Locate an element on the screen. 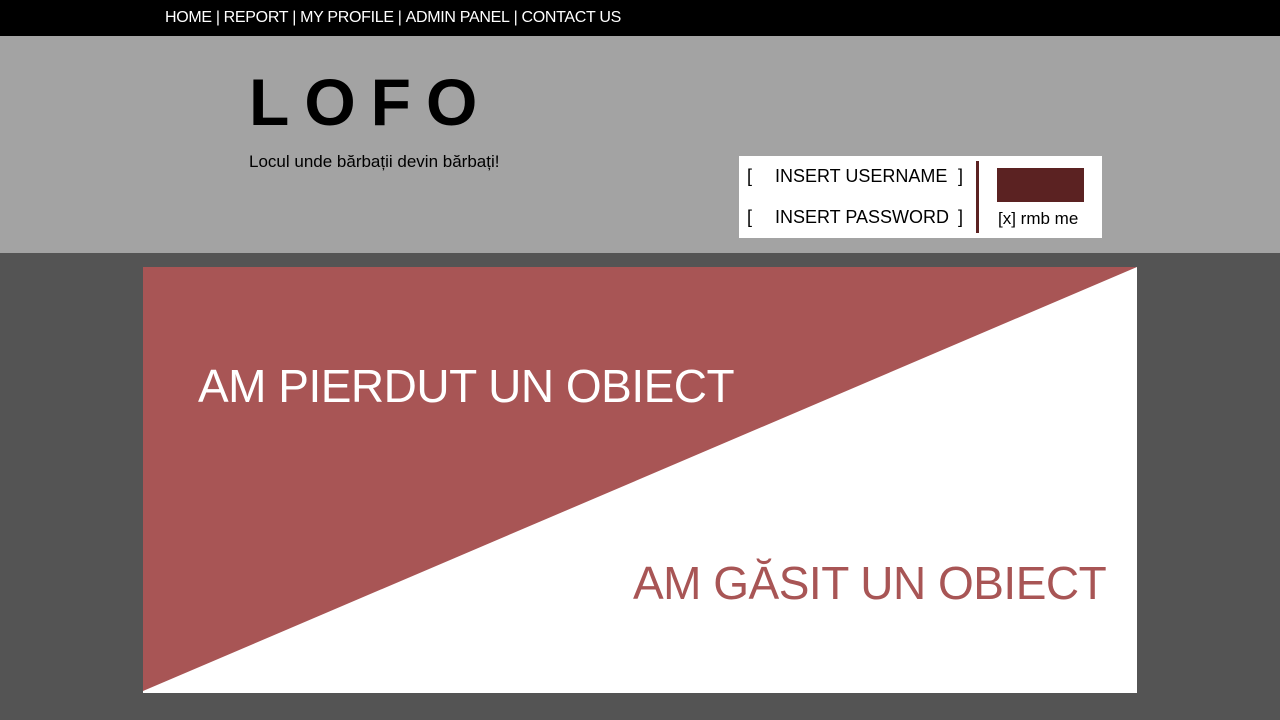  password-placeholder: INSERT PASSWORD is located at coordinates (862, 217).